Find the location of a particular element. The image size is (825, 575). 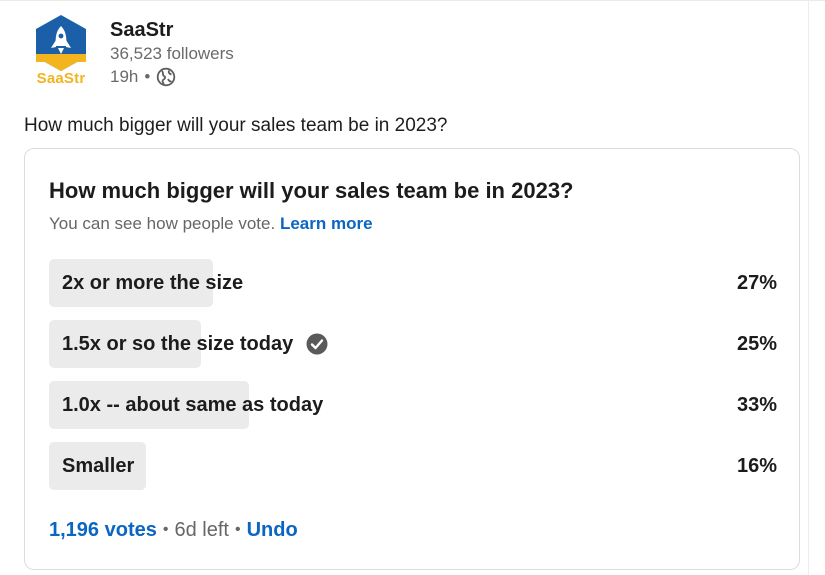

follower-count: 36,523 followers is located at coordinates (172, 53).